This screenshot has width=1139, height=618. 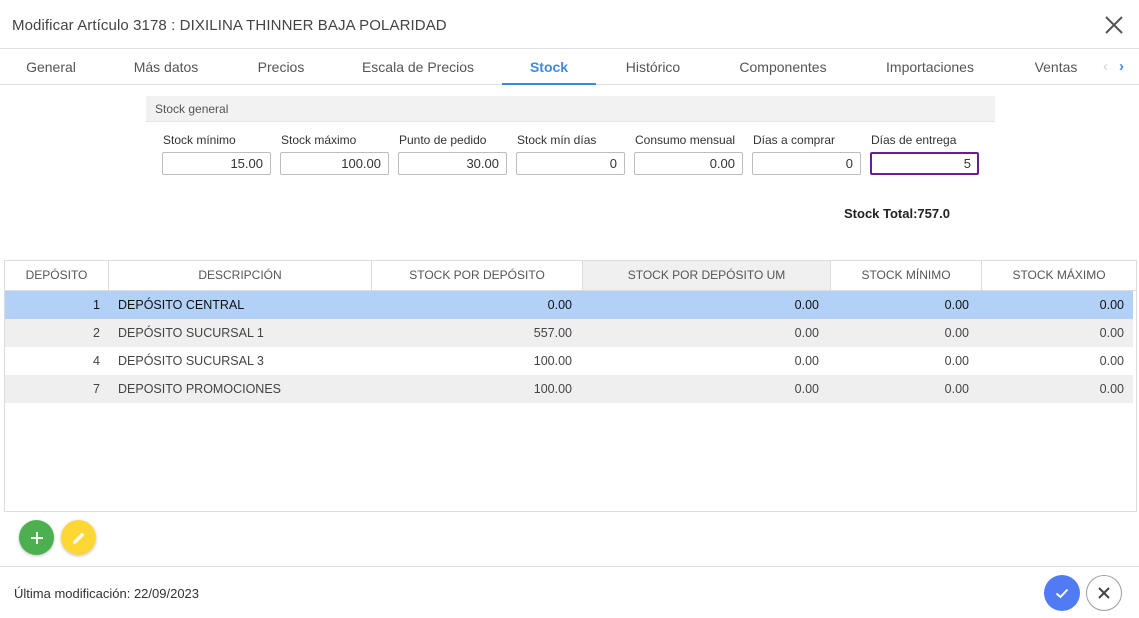 What do you see at coordinates (418, 67) in the screenshot?
I see `tab-escala-precios: Escala de Precios` at bounding box center [418, 67].